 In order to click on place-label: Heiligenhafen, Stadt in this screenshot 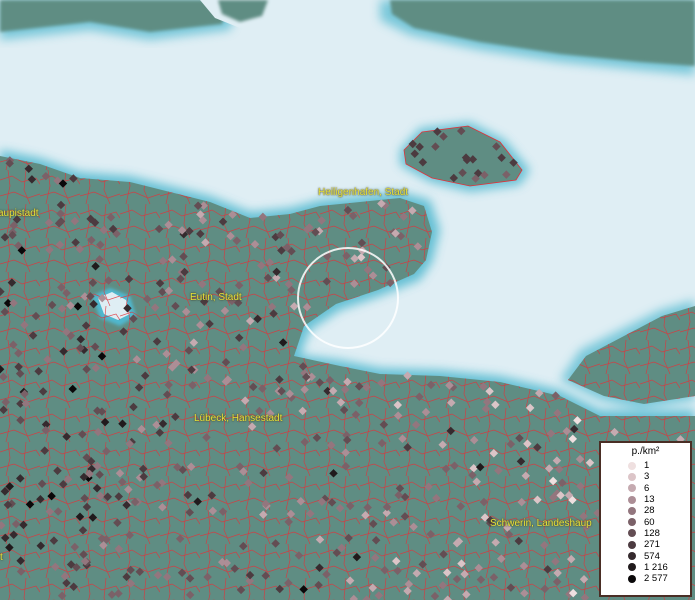, I will do `click(363, 192)`.